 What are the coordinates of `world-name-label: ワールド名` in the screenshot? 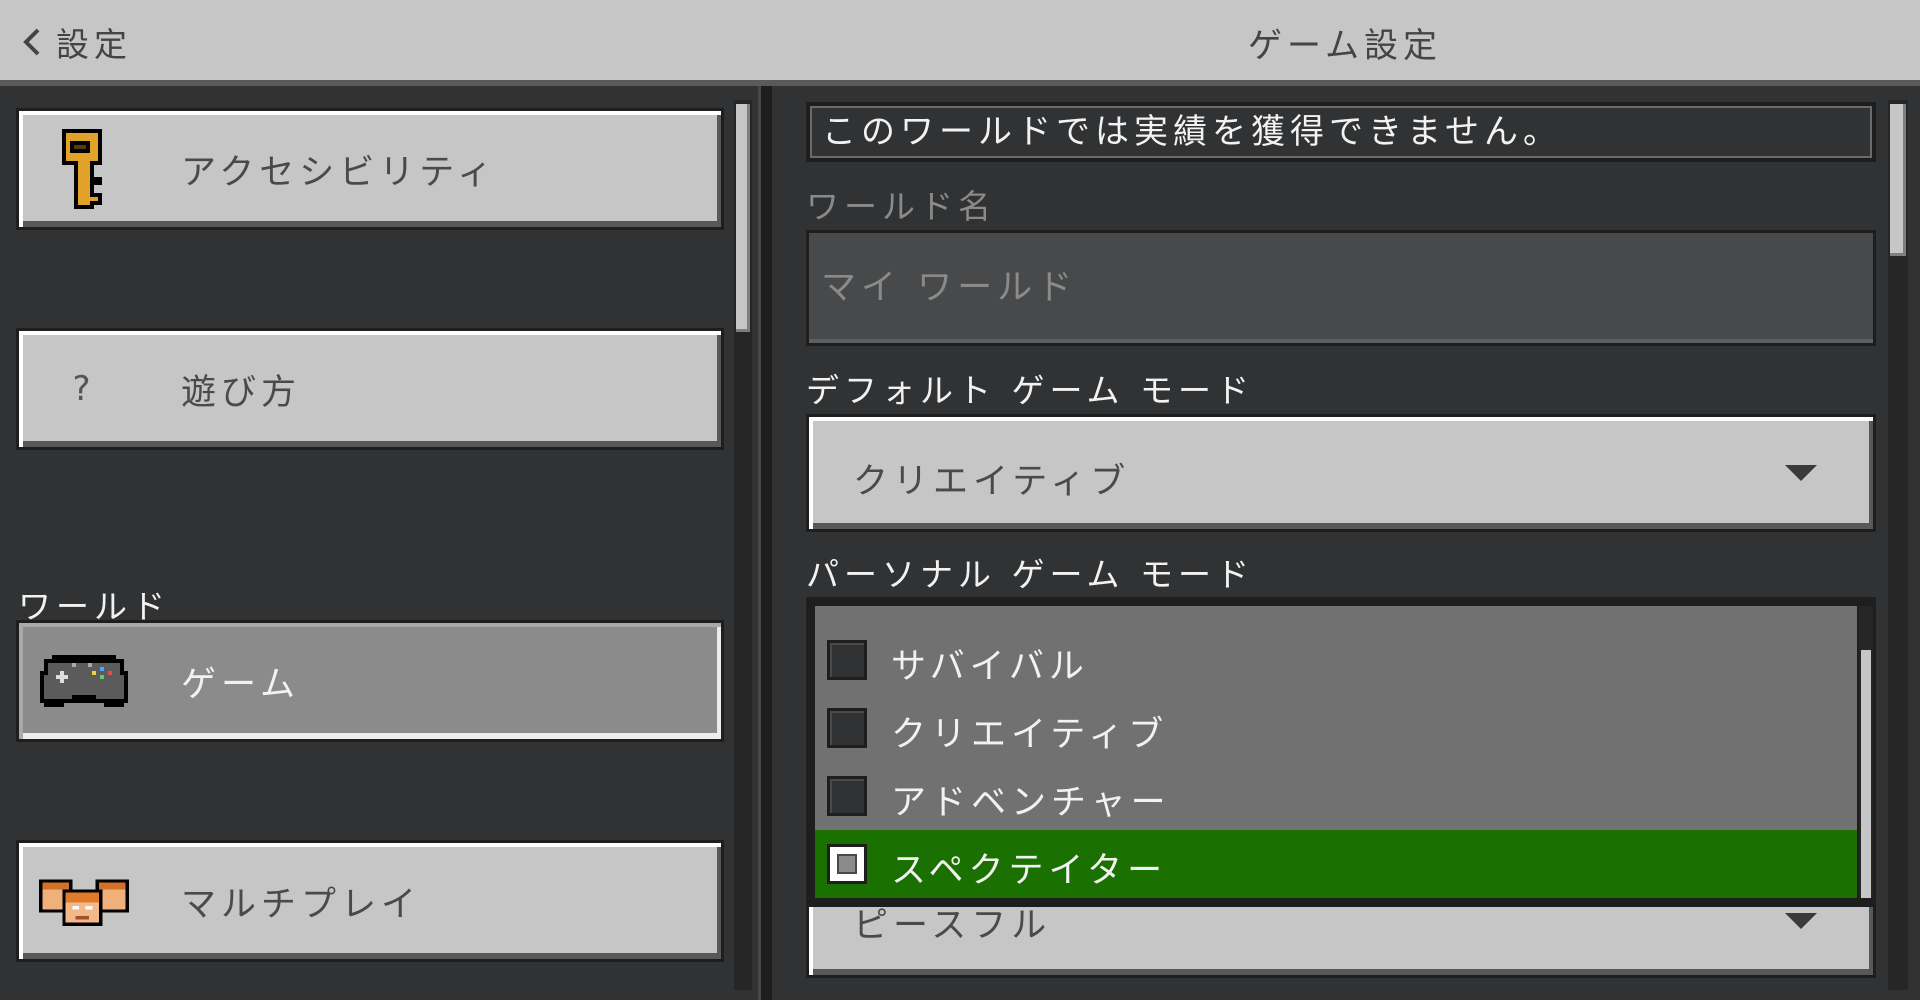 It's located at (901, 206).